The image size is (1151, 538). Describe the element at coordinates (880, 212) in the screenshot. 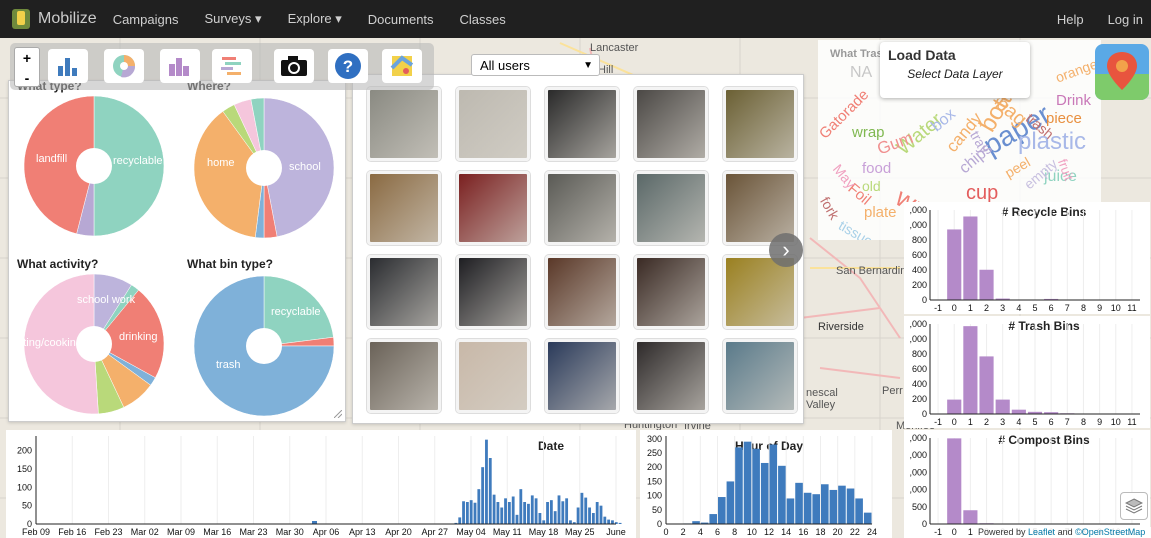

I see `word-cloud-word: plate` at that location.